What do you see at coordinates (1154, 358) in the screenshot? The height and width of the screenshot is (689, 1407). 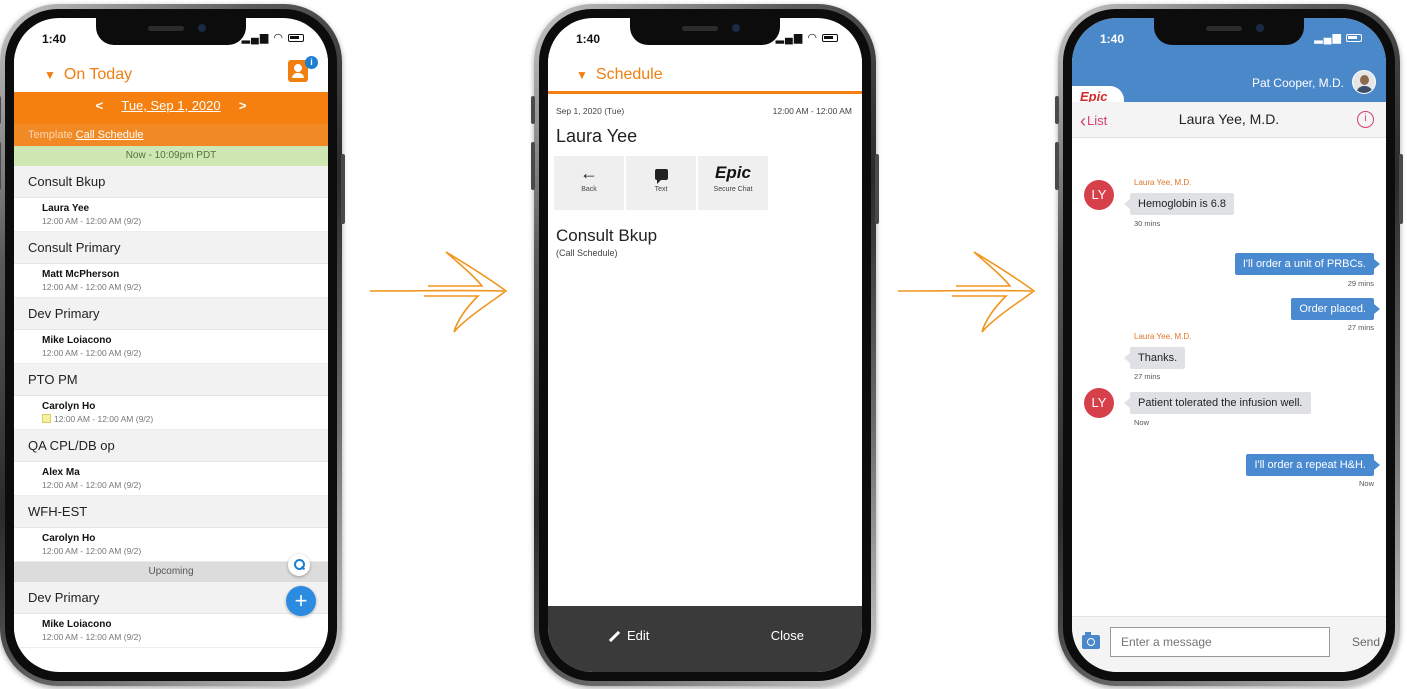 I see `incoming-message: Thanks.` at bounding box center [1154, 358].